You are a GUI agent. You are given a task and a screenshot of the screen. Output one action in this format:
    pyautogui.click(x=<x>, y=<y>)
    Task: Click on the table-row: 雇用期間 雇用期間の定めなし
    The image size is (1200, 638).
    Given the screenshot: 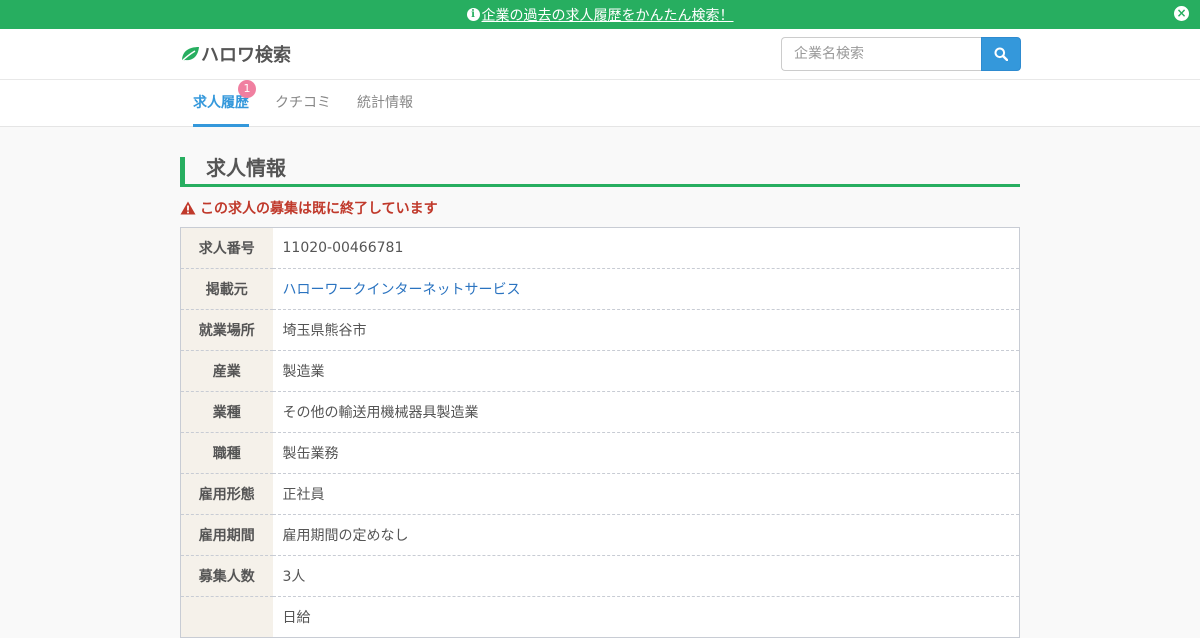 What is the action you would take?
    pyautogui.click(x=600, y=535)
    